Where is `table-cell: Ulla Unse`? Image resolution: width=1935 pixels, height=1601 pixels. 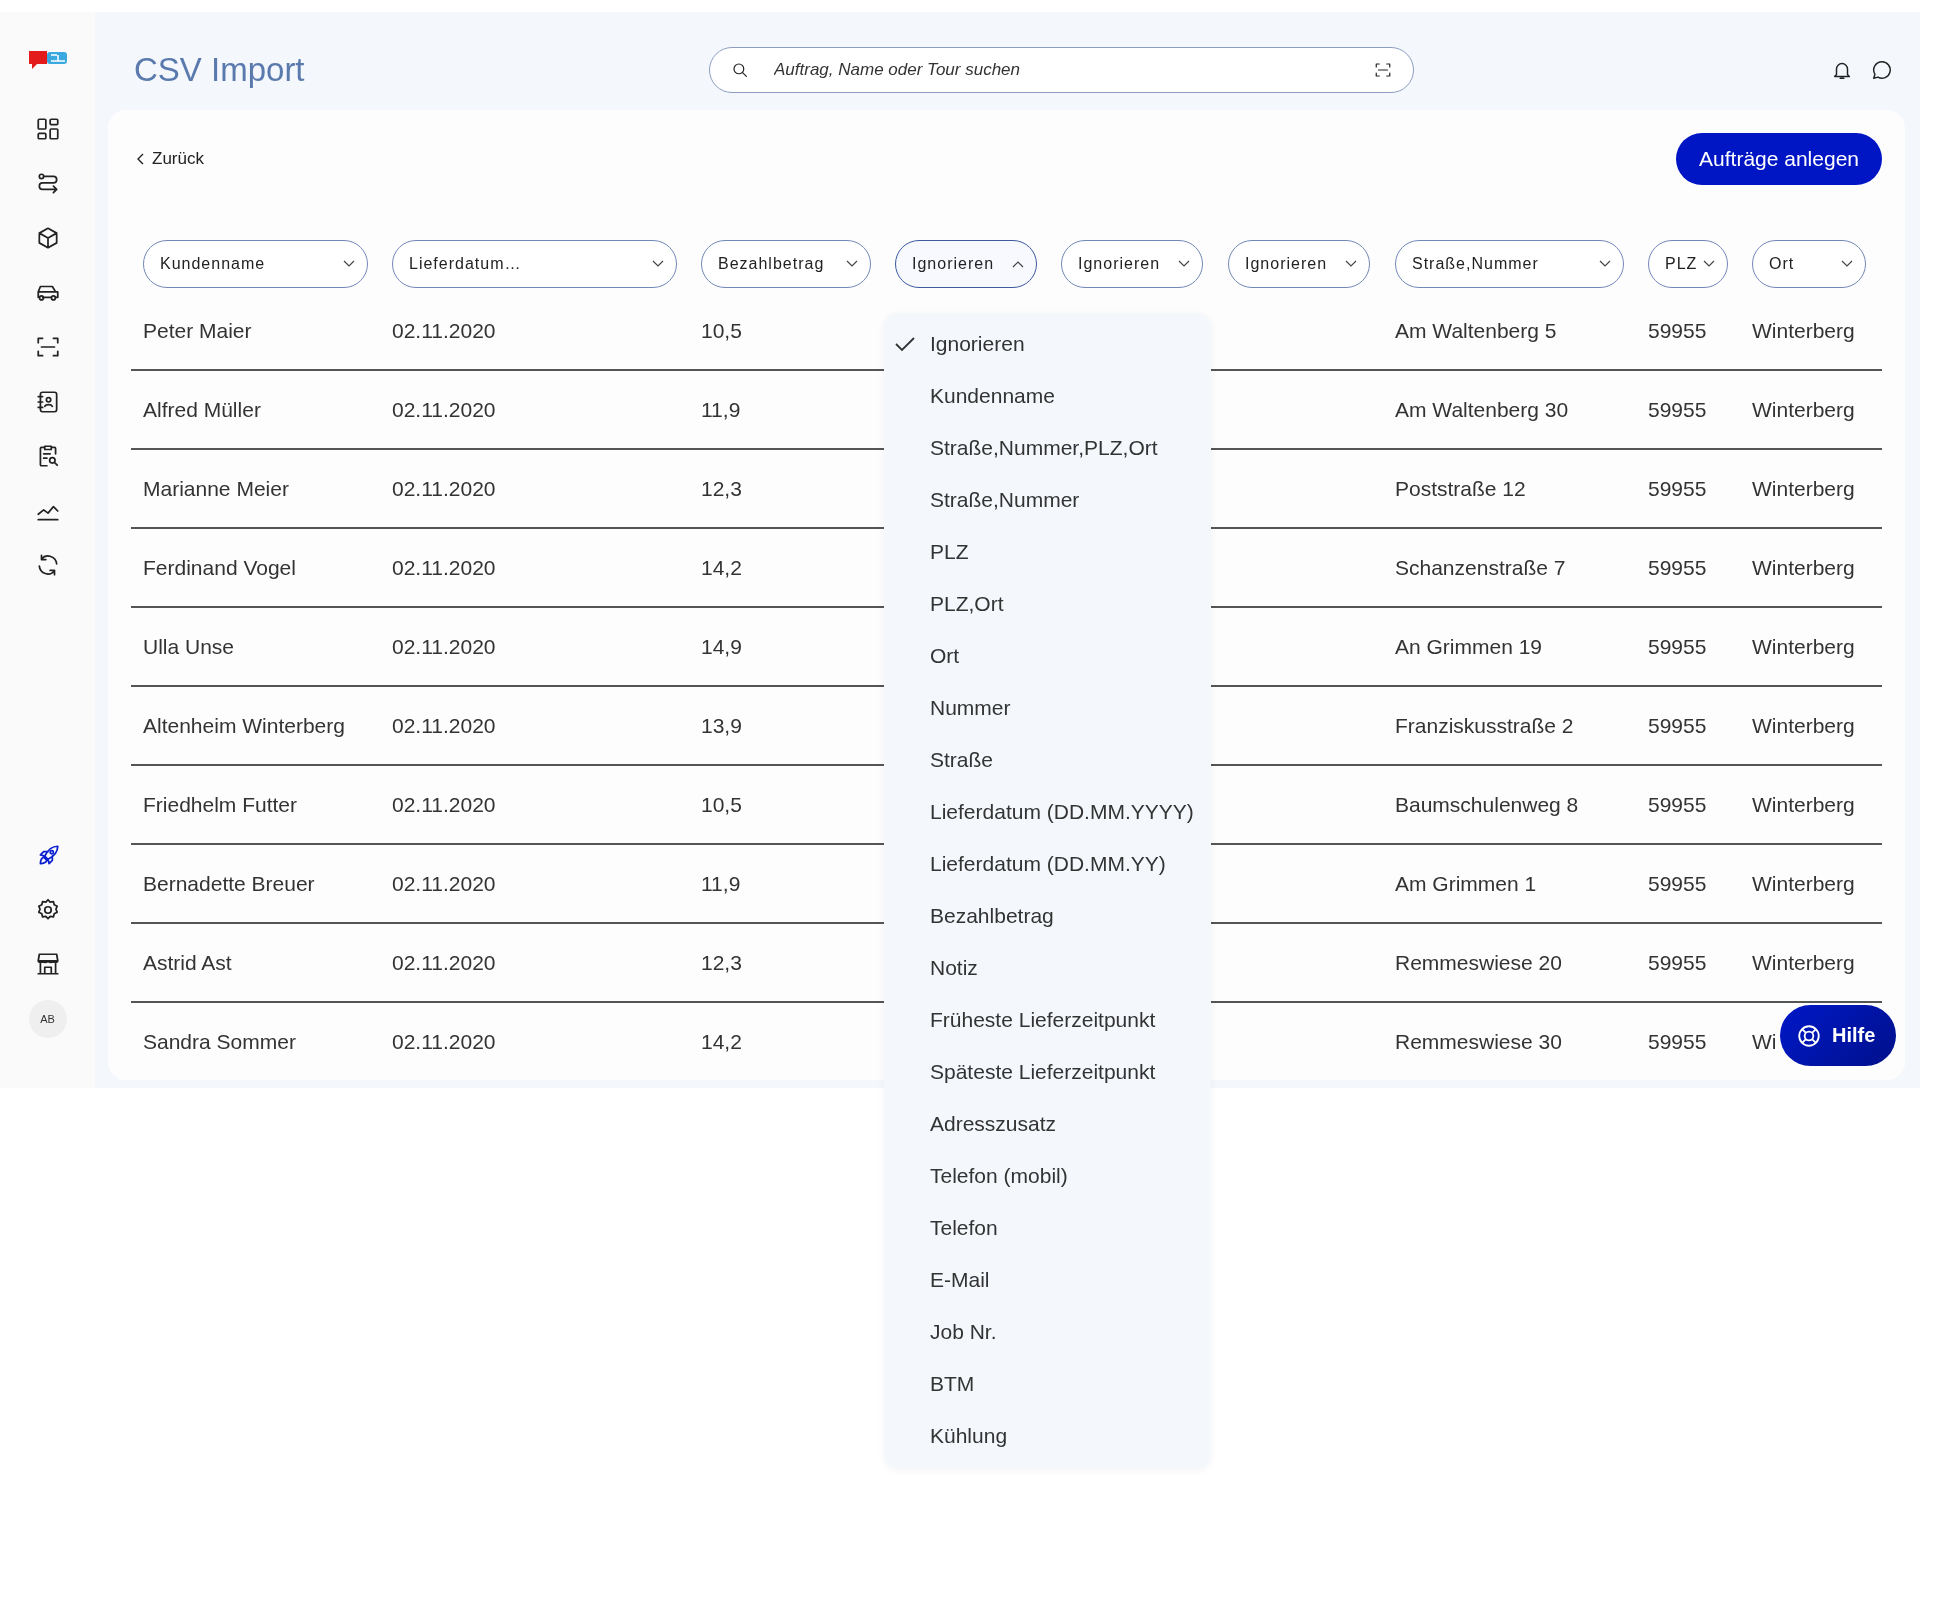 table-cell: Ulla Unse is located at coordinates (189, 646).